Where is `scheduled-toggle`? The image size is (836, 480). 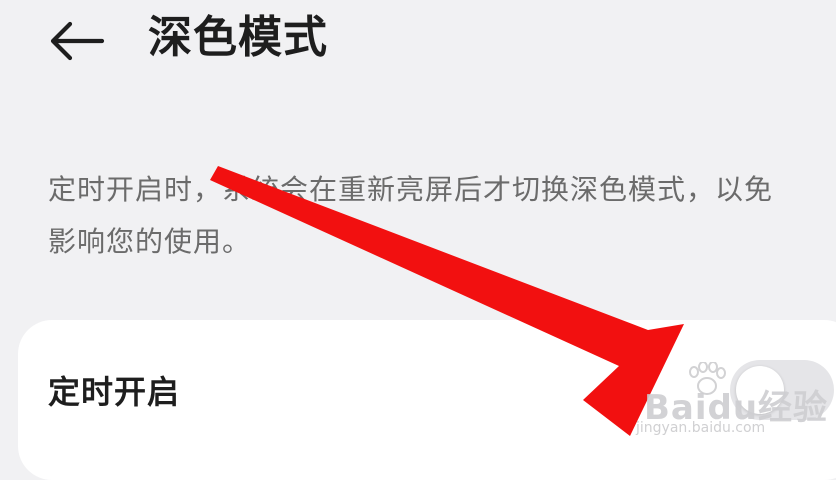
scheduled-toggle is located at coordinates (782, 390).